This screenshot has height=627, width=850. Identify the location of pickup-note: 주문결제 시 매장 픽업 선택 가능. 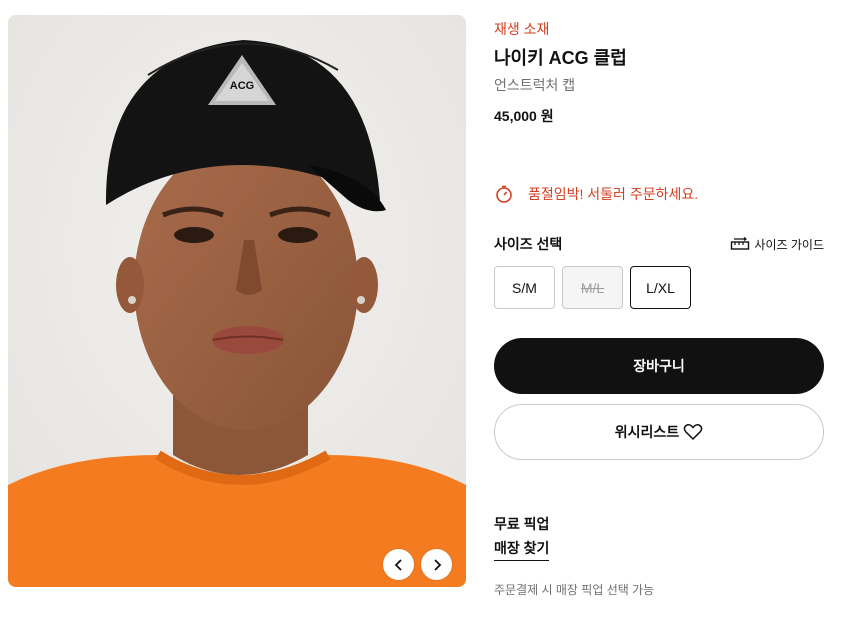
(574, 590).